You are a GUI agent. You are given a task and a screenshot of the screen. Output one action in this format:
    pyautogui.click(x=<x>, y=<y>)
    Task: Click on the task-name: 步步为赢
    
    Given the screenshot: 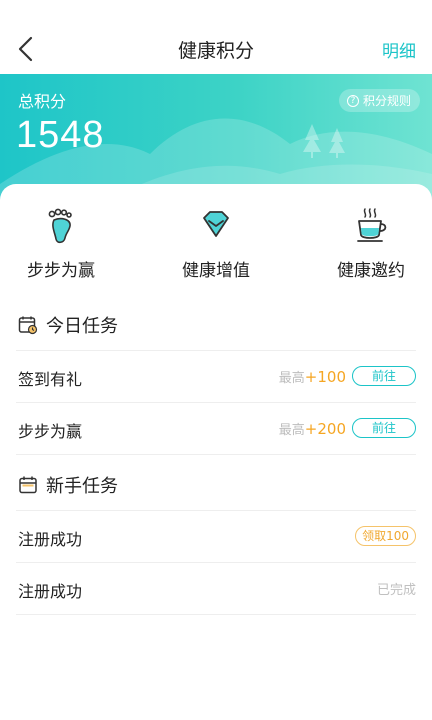 What is the action you would take?
    pyautogui.click(x=50, y=431)
    